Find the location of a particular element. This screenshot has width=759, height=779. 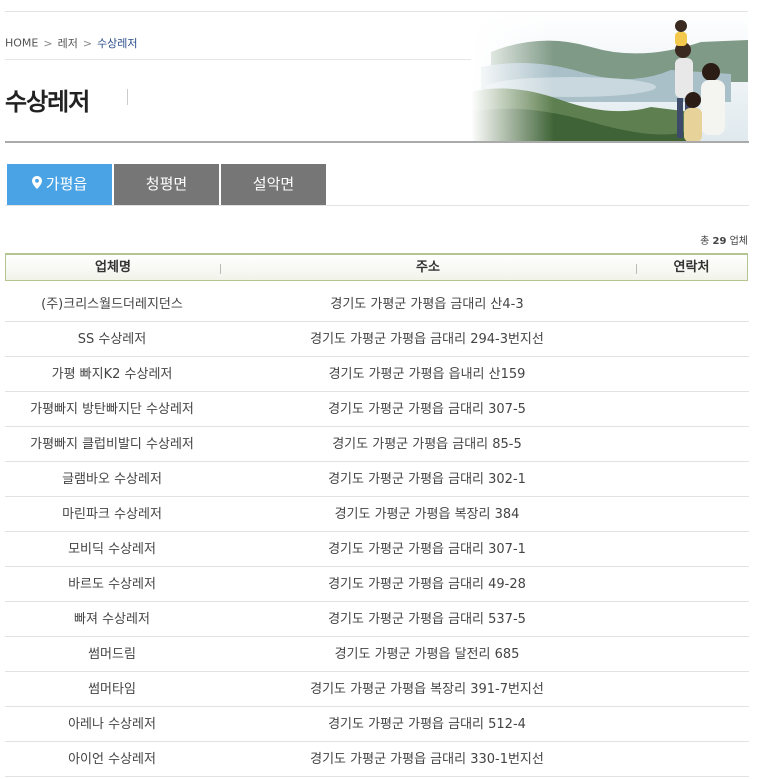

header-company-name: 업체명 is located at coordinates (113, 267).